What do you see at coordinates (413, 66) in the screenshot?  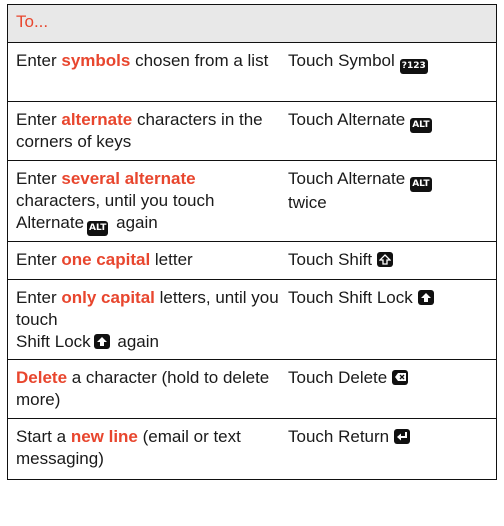 I see `symbol-key-icon: ?123` at bounding box center [413, 66].